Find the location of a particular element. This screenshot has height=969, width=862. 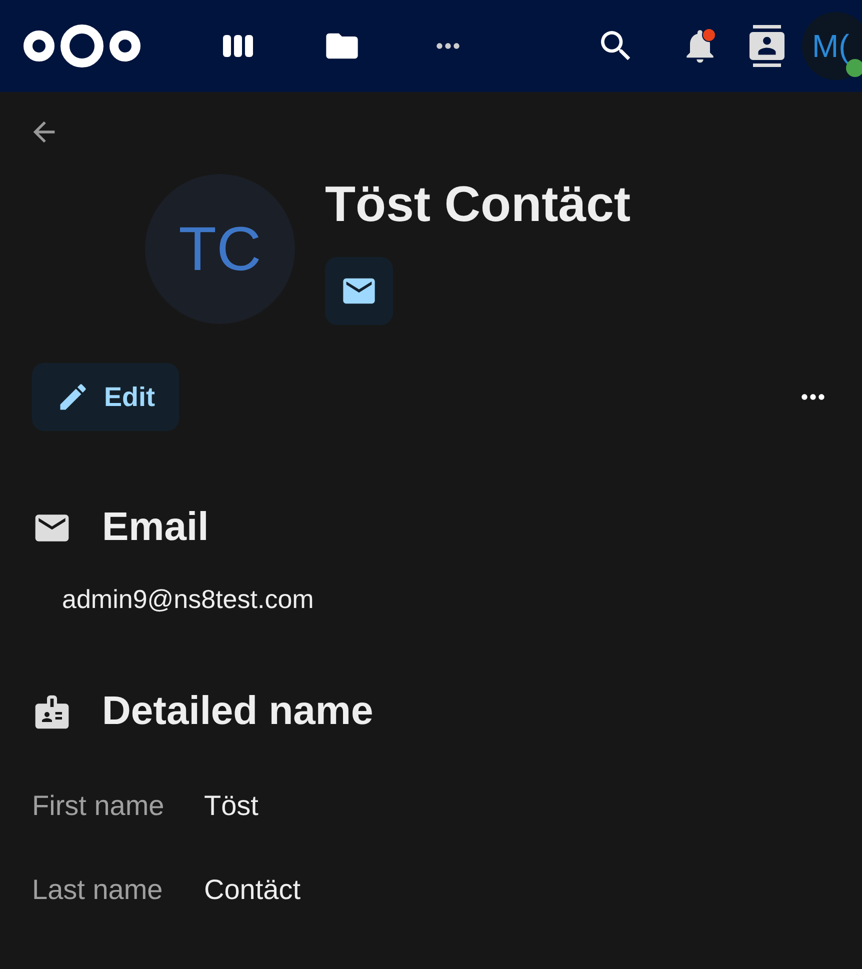

field-value: Contäct is located at coordinates (252, 890).